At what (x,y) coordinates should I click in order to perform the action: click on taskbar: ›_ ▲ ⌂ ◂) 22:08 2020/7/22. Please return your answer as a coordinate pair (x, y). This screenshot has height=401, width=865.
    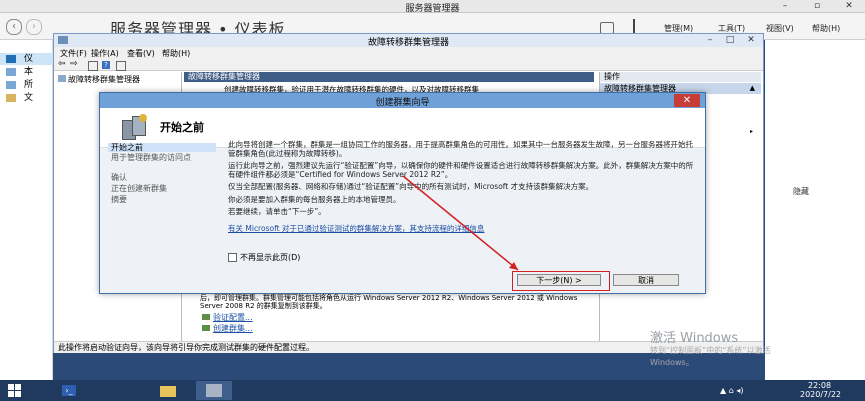
    Looking at the image, I should click on (432, 390).